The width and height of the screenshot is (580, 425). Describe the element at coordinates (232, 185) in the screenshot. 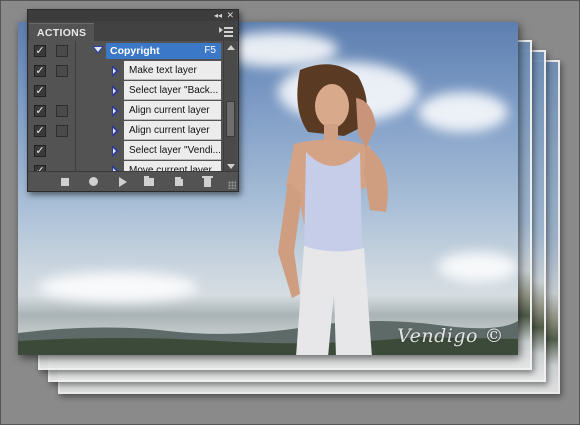

I see `resize-grip` at that location.